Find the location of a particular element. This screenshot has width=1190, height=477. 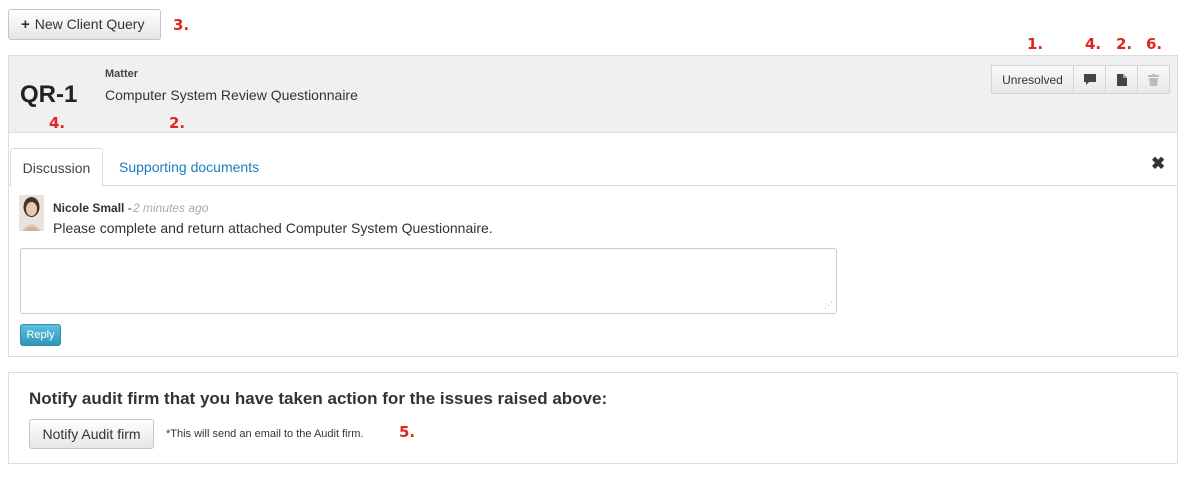

file-icon is located at coordinates (1121, 79).